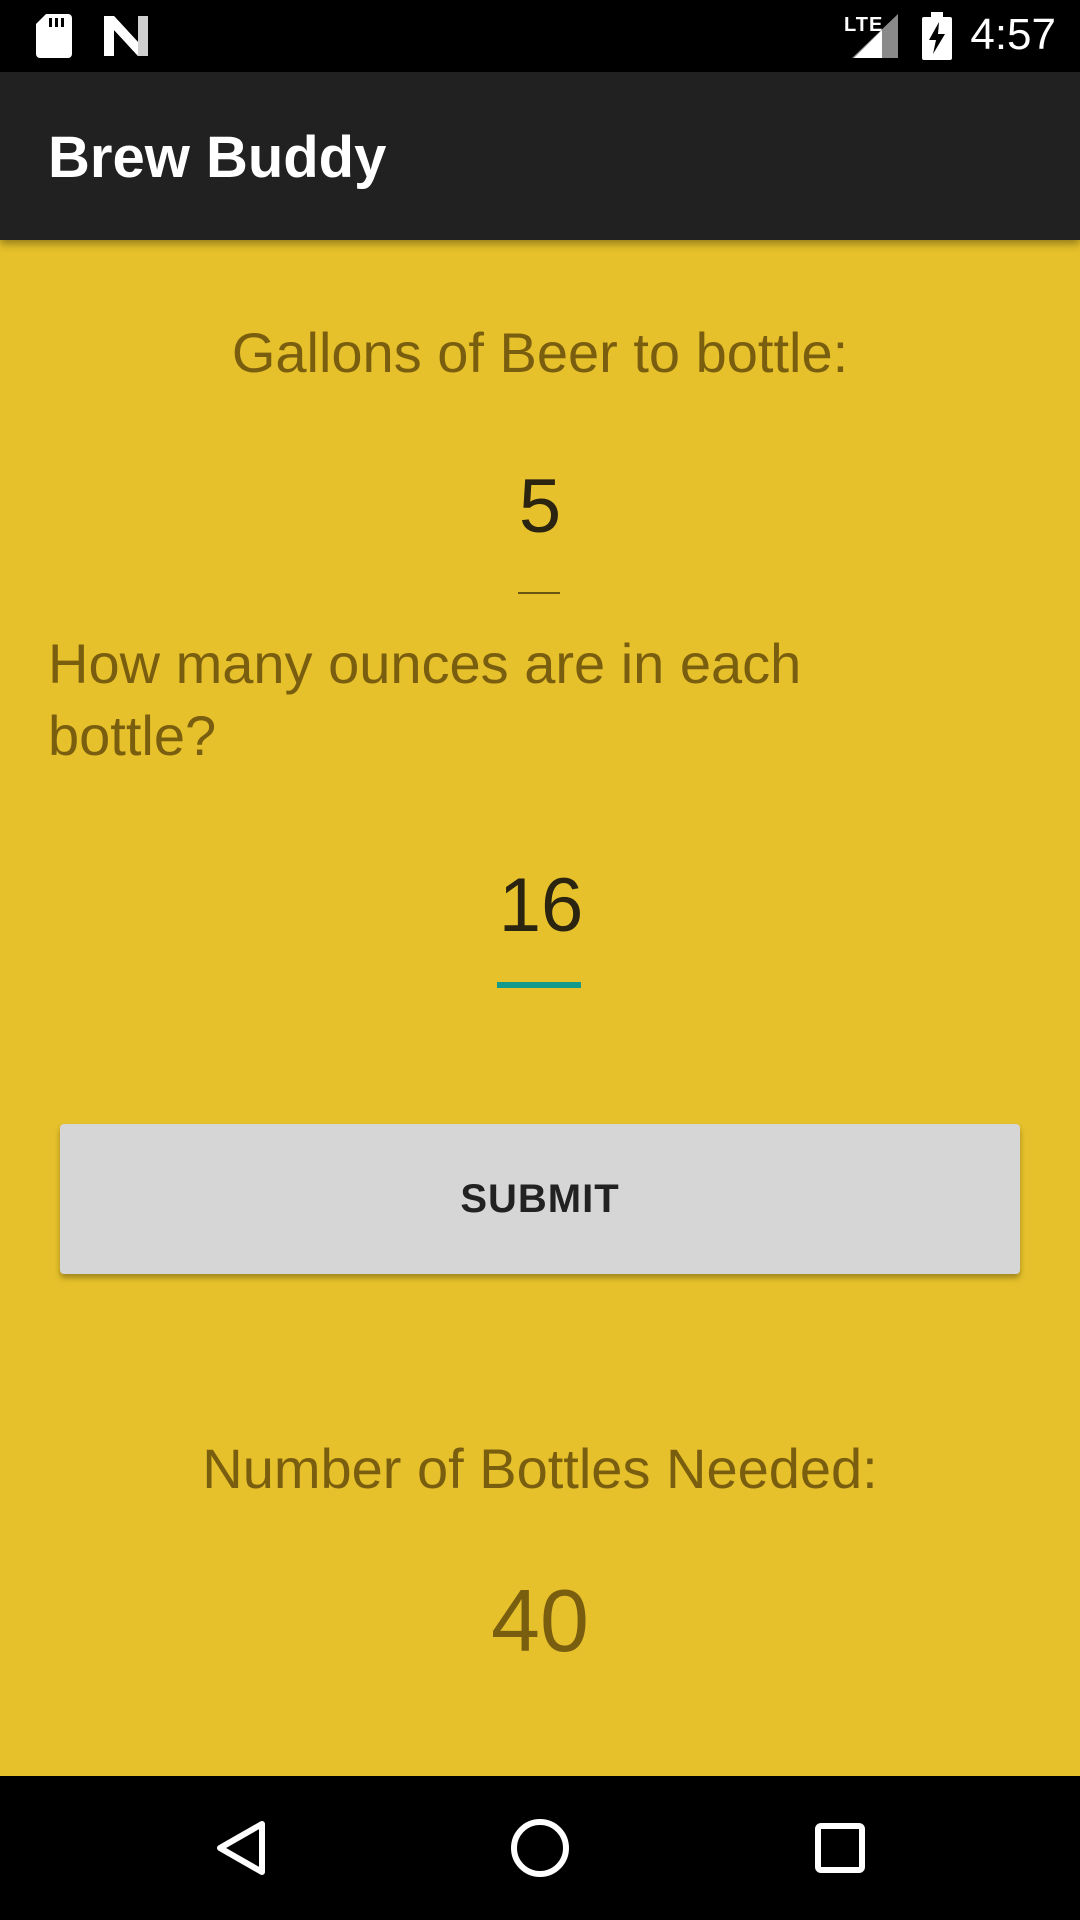 This screenshot has height=1920, width=1080. What do you see at coordinates (540, 1620) in the screenshot?
I see `bottles-needed-value: 40` at bounding box center [540, 1620].